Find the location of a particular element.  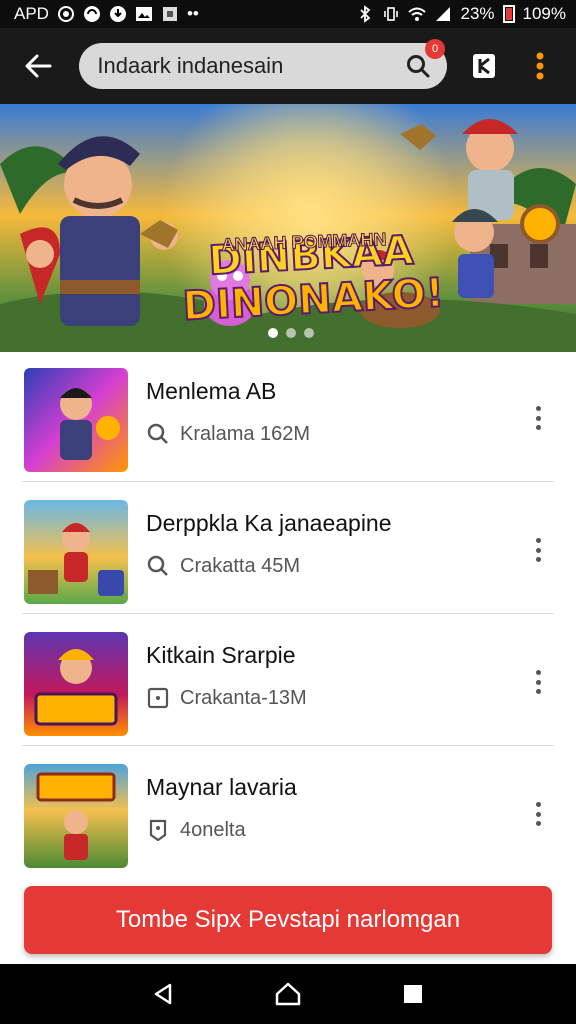

download-app-icon is located at coordinates (117, 14).